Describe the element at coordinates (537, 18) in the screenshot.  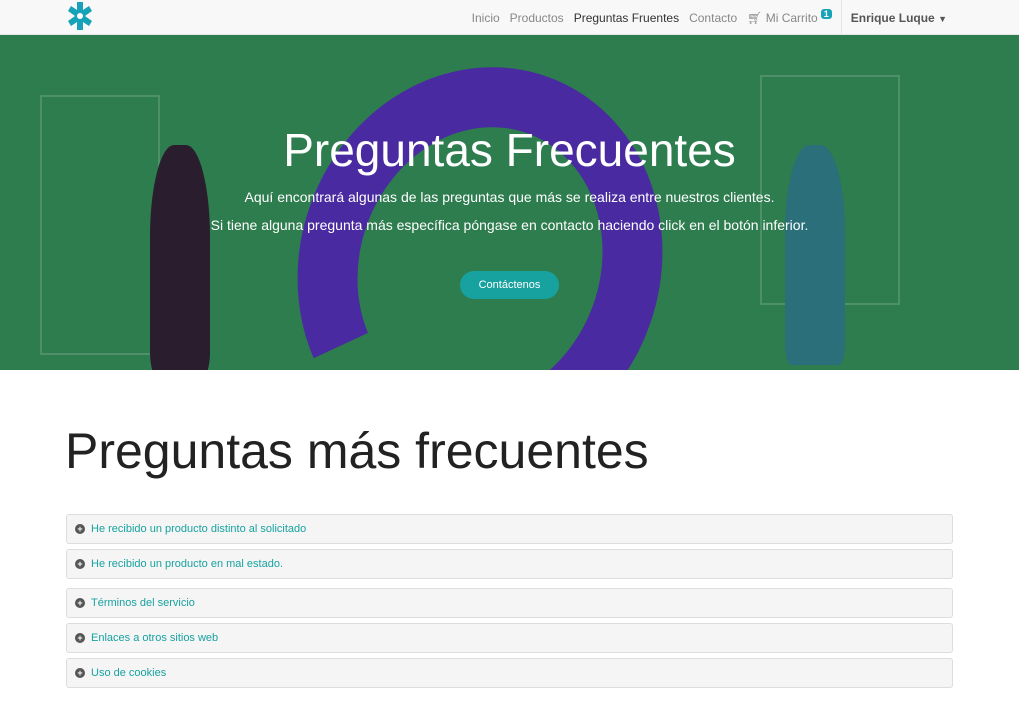
I see `nav-productos: Productos` at that location.